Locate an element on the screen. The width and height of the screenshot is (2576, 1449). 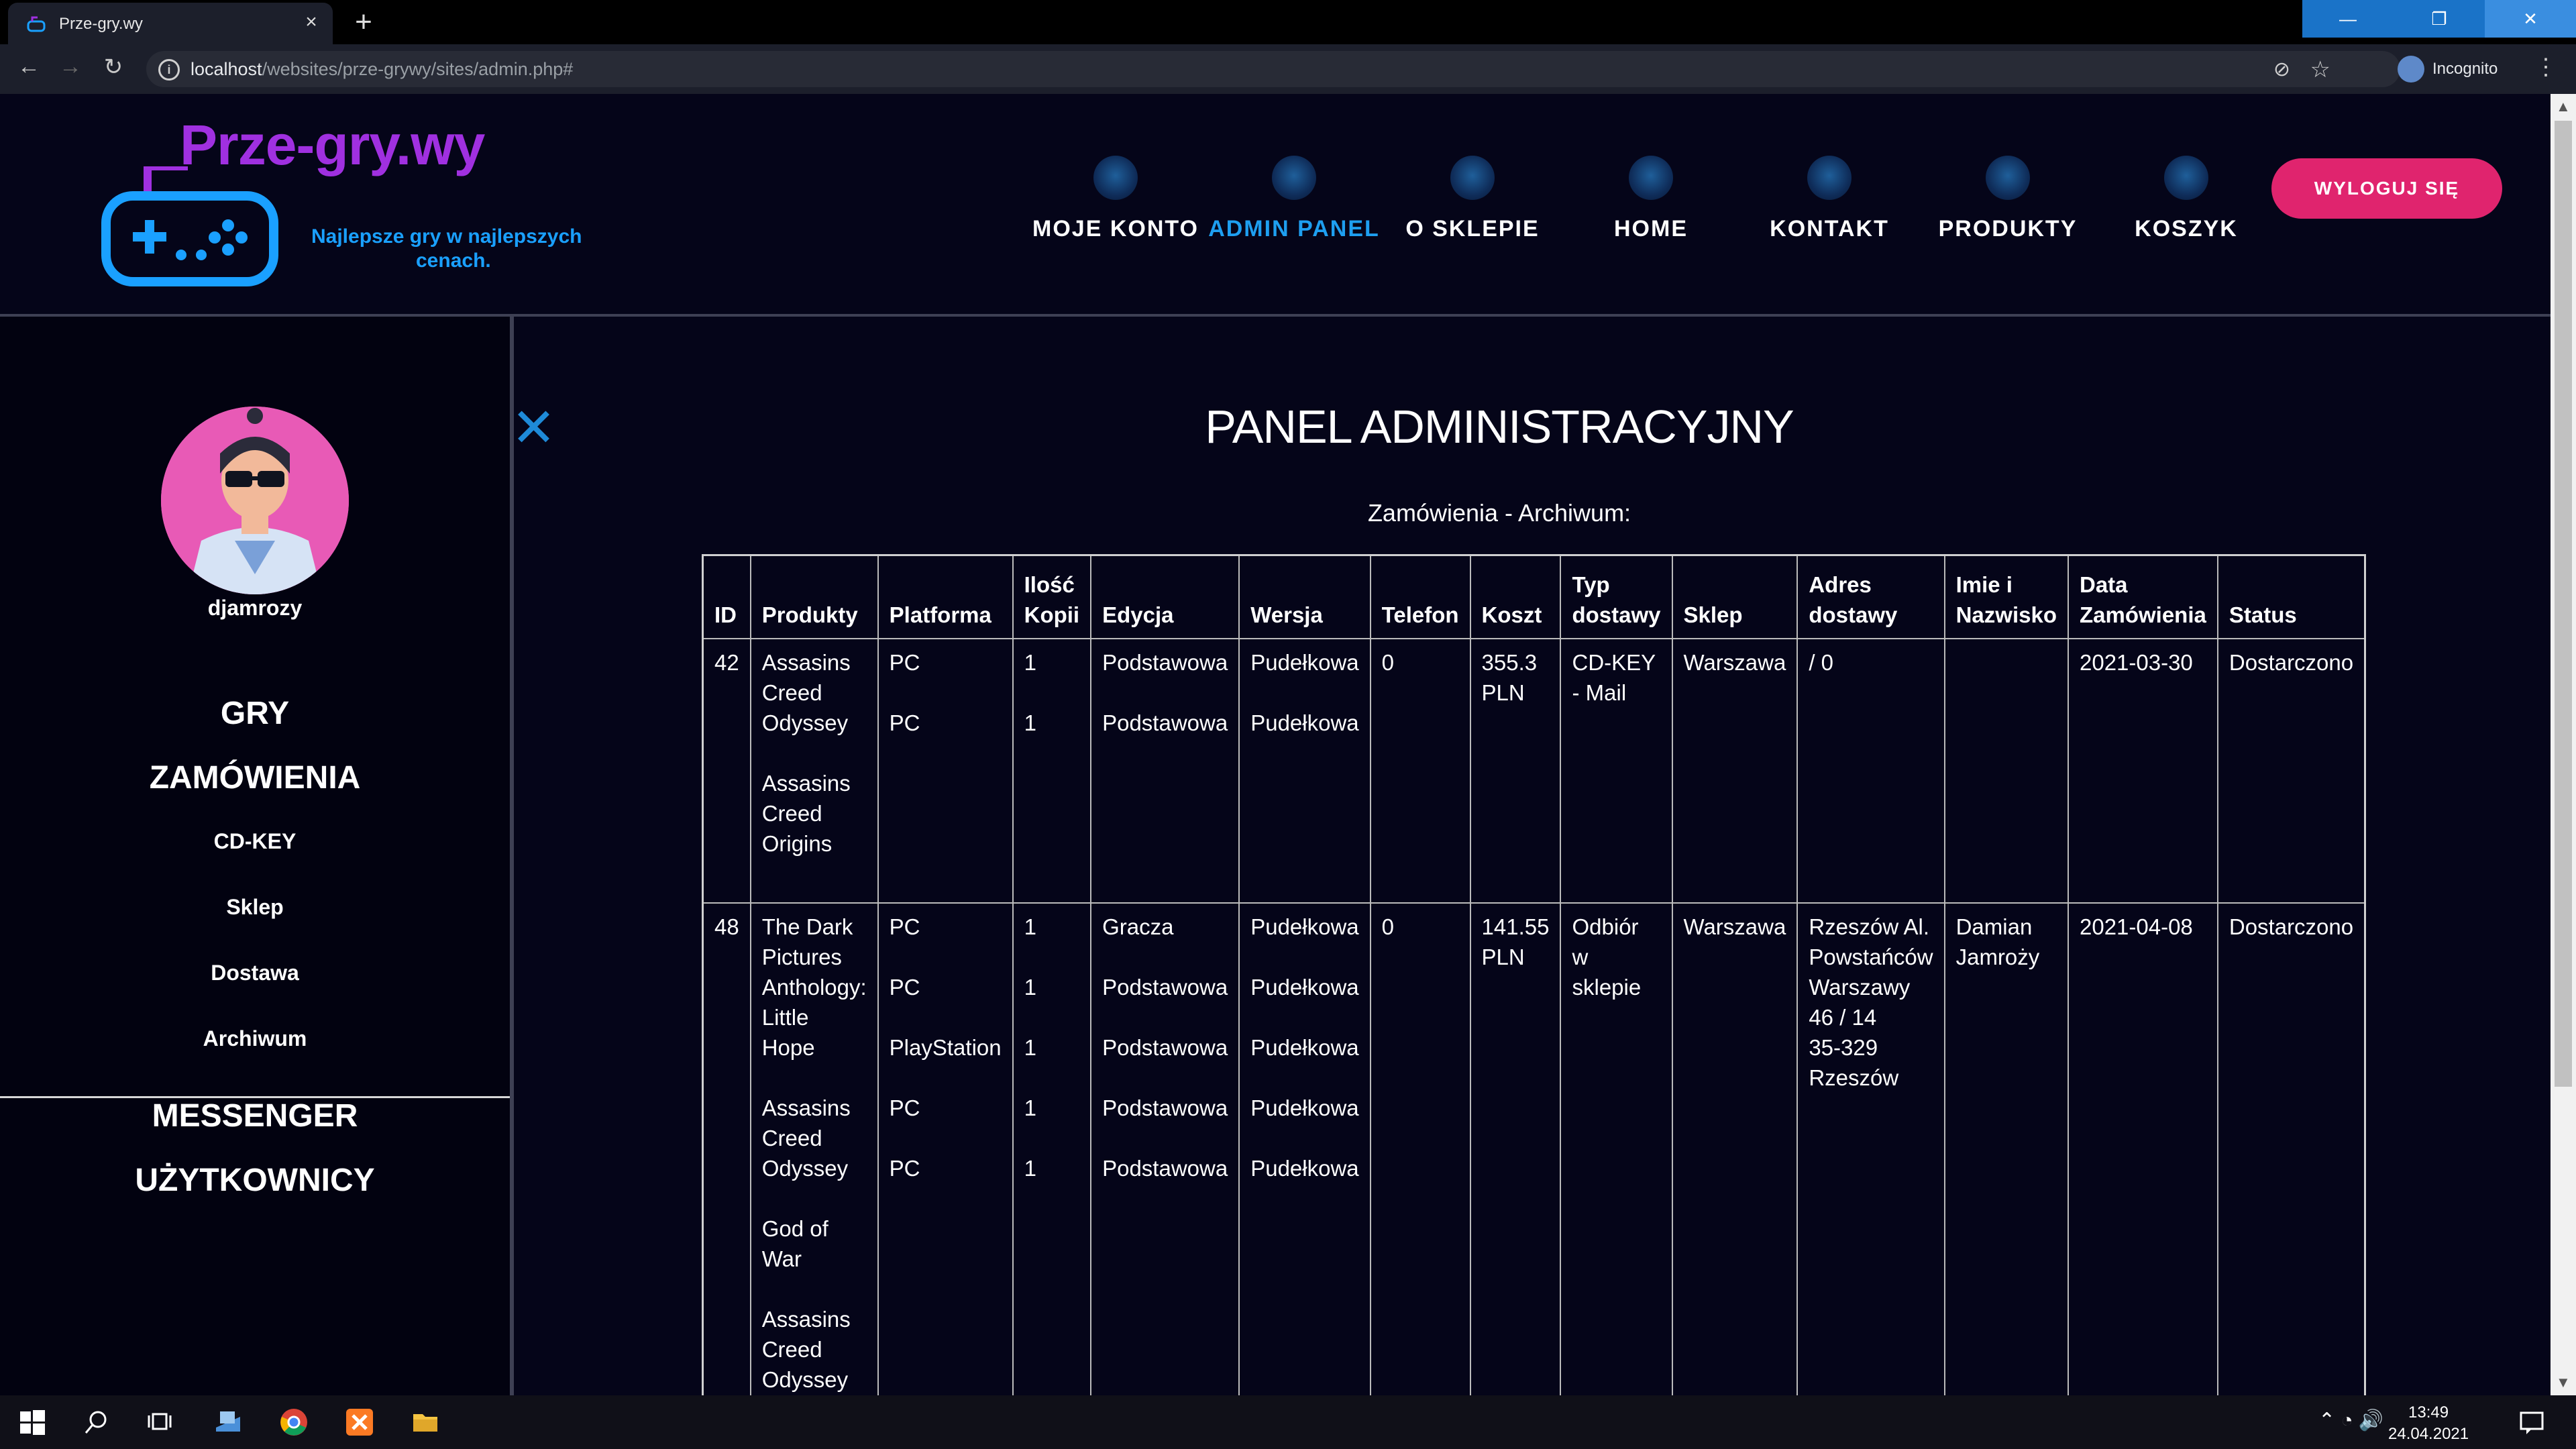
cell-delivery: Odbiór w sklepie is located at coordinates (1616, 1153).